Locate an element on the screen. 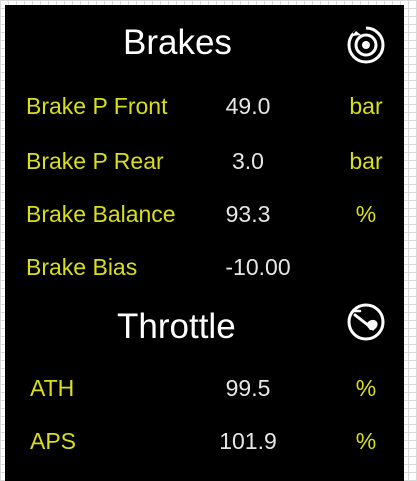 This screenshot has width=417, height=481. throttle-pedal-icon is located at coordinates (366, 322).